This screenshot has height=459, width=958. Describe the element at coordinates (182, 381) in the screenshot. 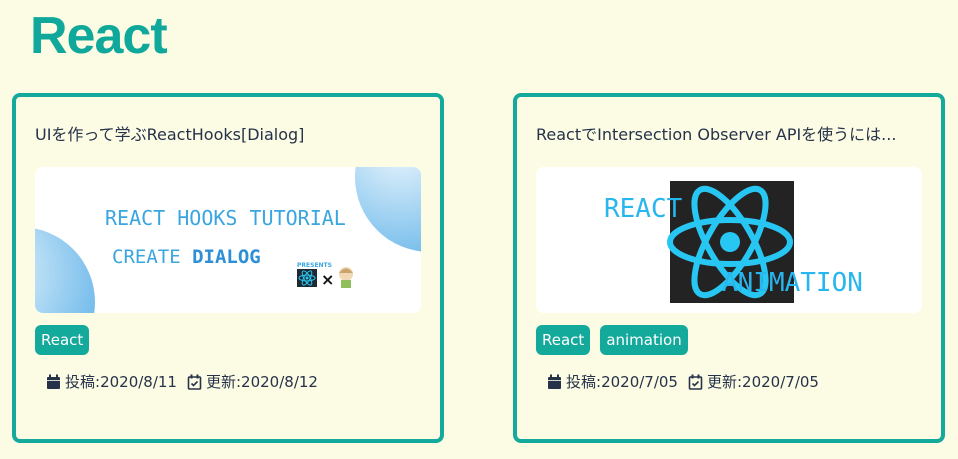

I see `article-dates: 投稿: 2020/8/11 更新: 2020/8/12` at that location.